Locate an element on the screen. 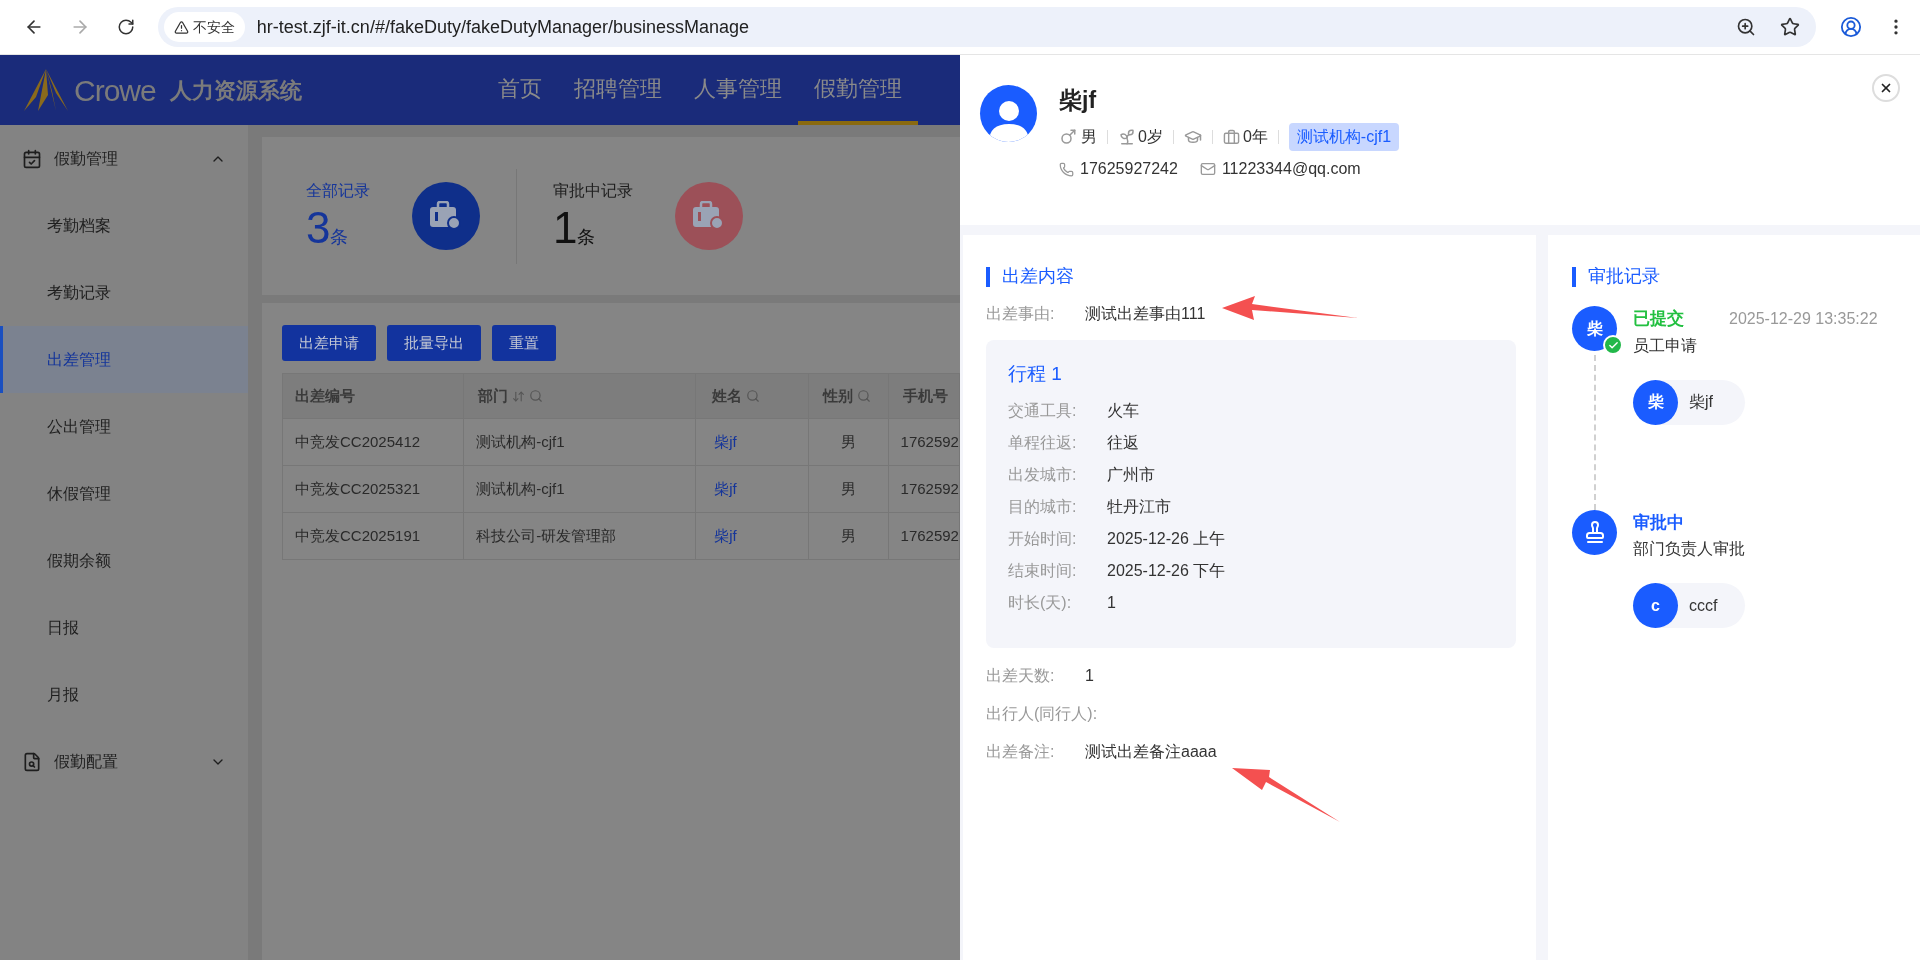  sidebar-group-label: 假勤配置 is located at coordinates (86, 761).